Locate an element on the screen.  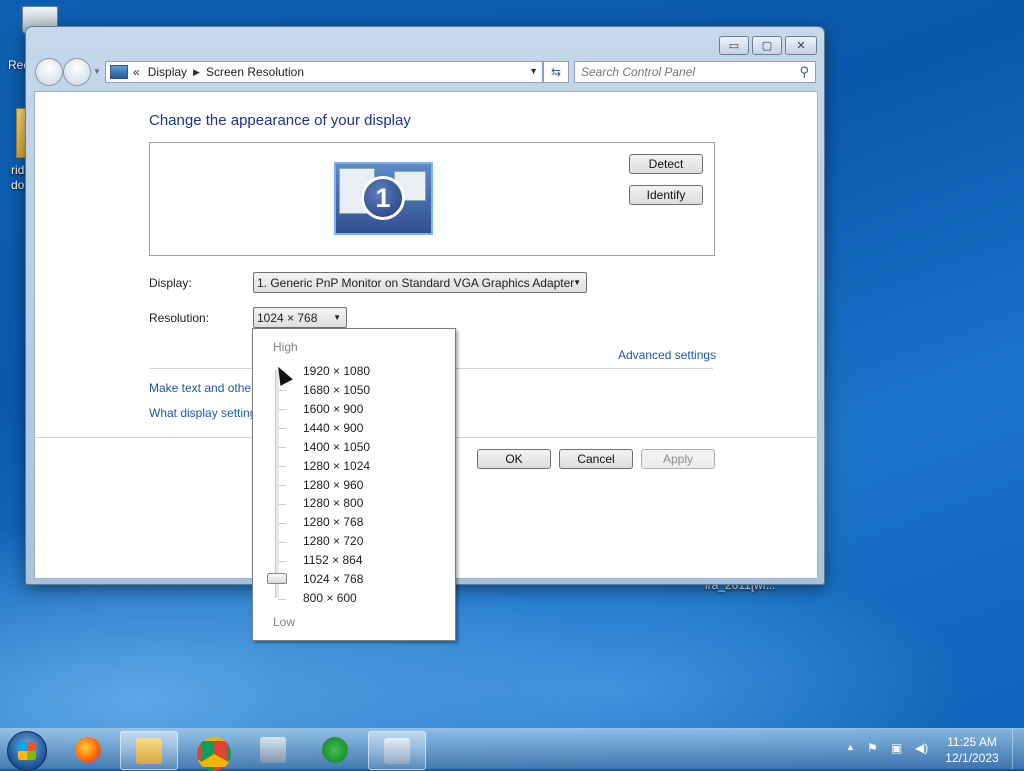
taskbar-chrome is located at coordinates (210, 751).